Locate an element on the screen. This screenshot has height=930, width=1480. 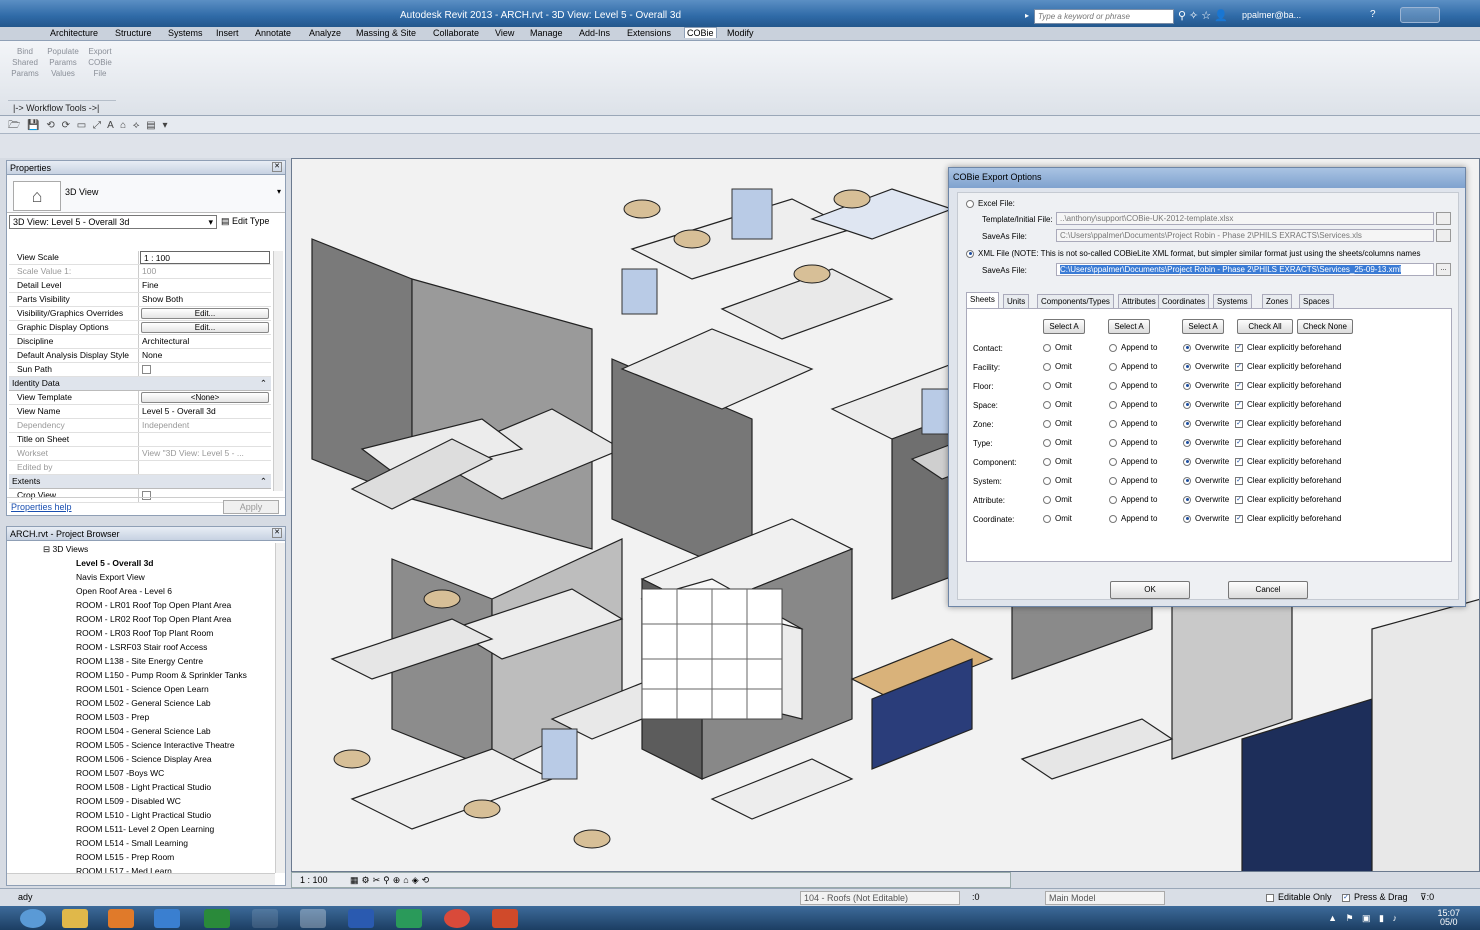
outlook-icon is located at coordinates (121, 918).